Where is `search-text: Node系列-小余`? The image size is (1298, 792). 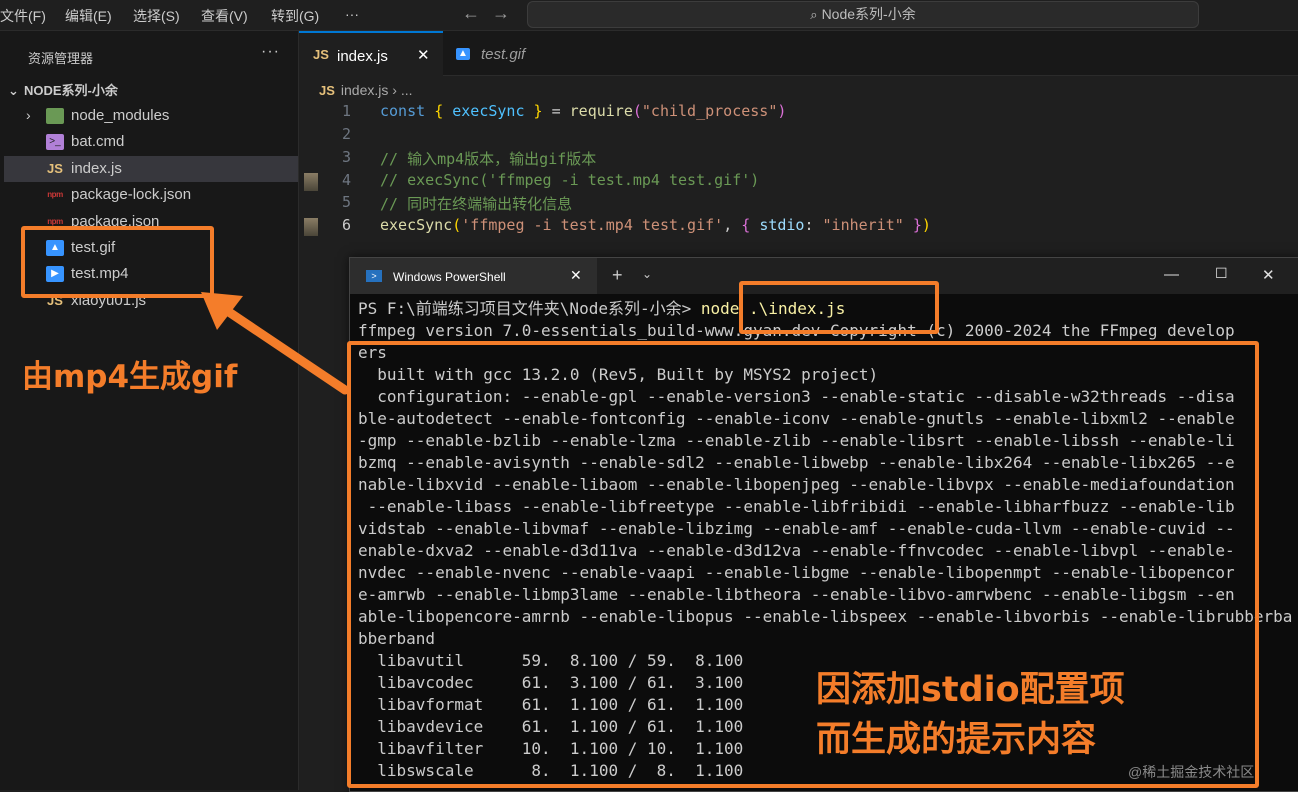
search-text: Node系列-小余 is located at coordinates (868, 14).